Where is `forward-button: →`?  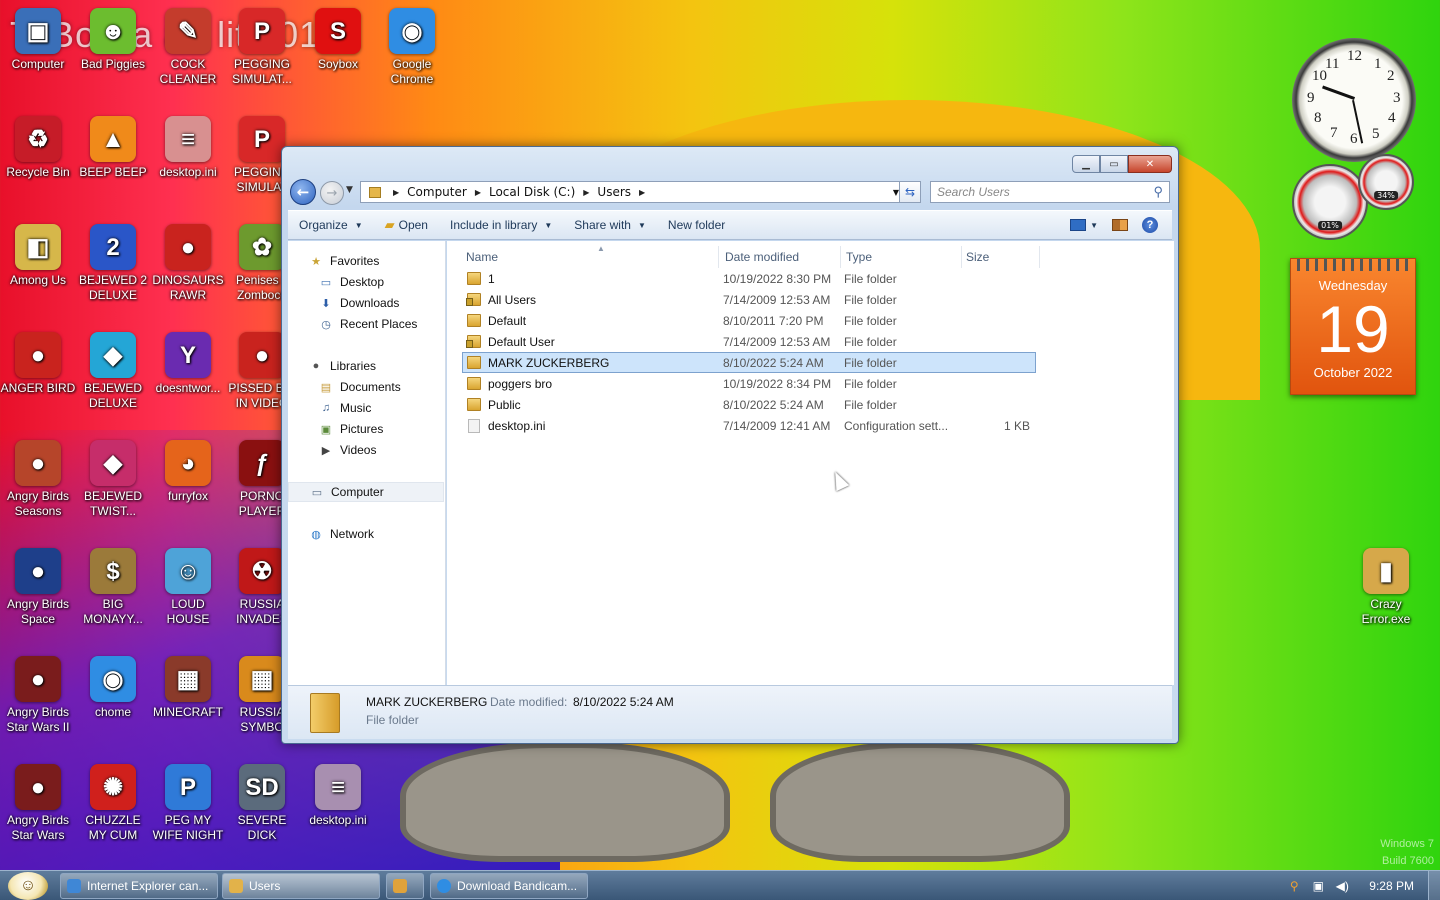 forward-button: → is located at coordinates (332, 193).